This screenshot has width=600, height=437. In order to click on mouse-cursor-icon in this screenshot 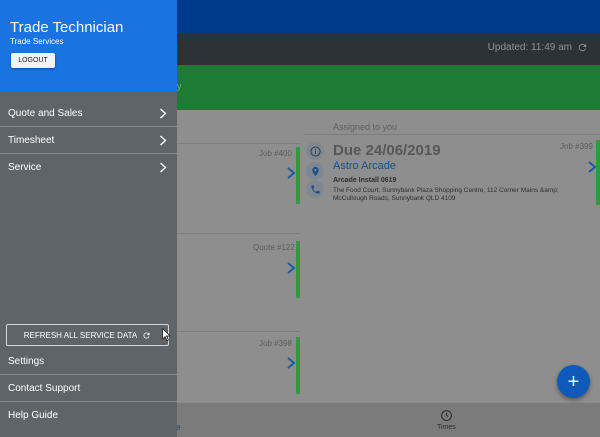, I will do `click(166, 334)`.